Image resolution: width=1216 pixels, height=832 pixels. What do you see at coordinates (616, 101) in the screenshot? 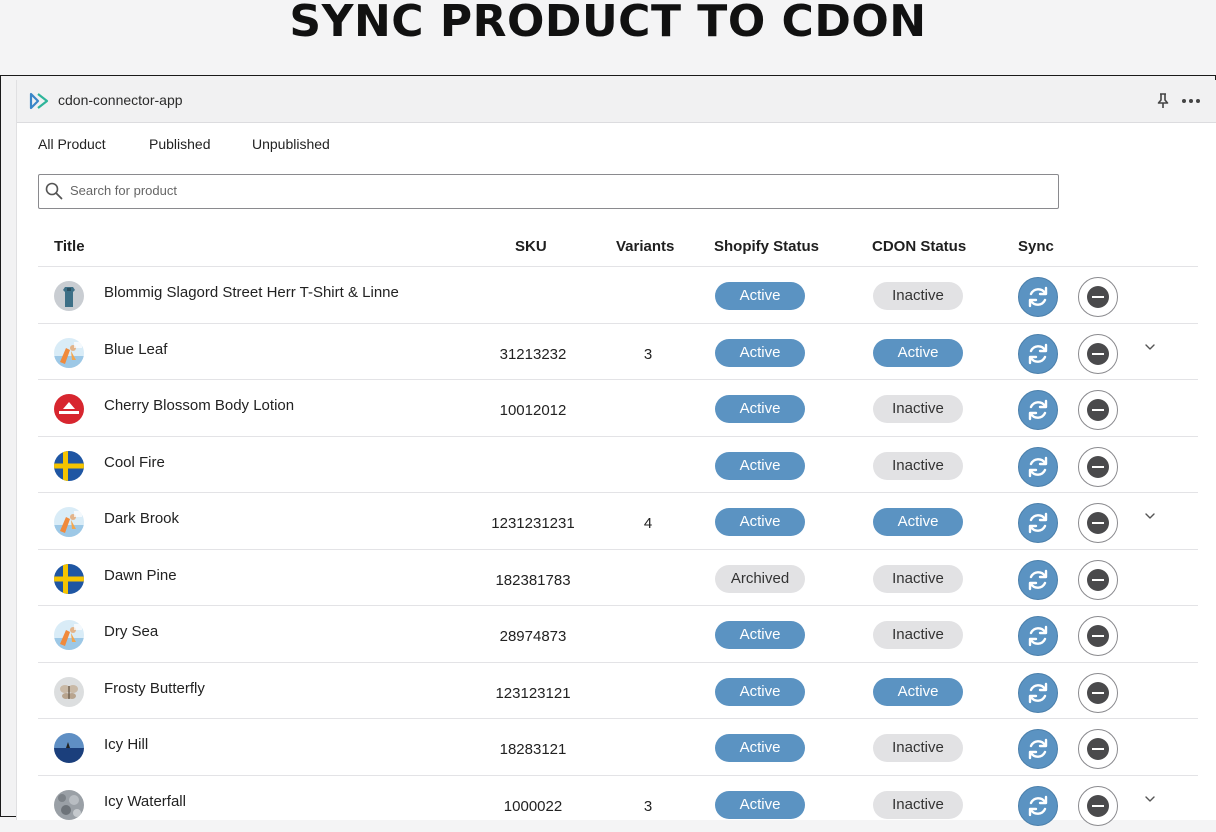
I see `app-header: cdon-connector-app` at bounding box center [616, 101].